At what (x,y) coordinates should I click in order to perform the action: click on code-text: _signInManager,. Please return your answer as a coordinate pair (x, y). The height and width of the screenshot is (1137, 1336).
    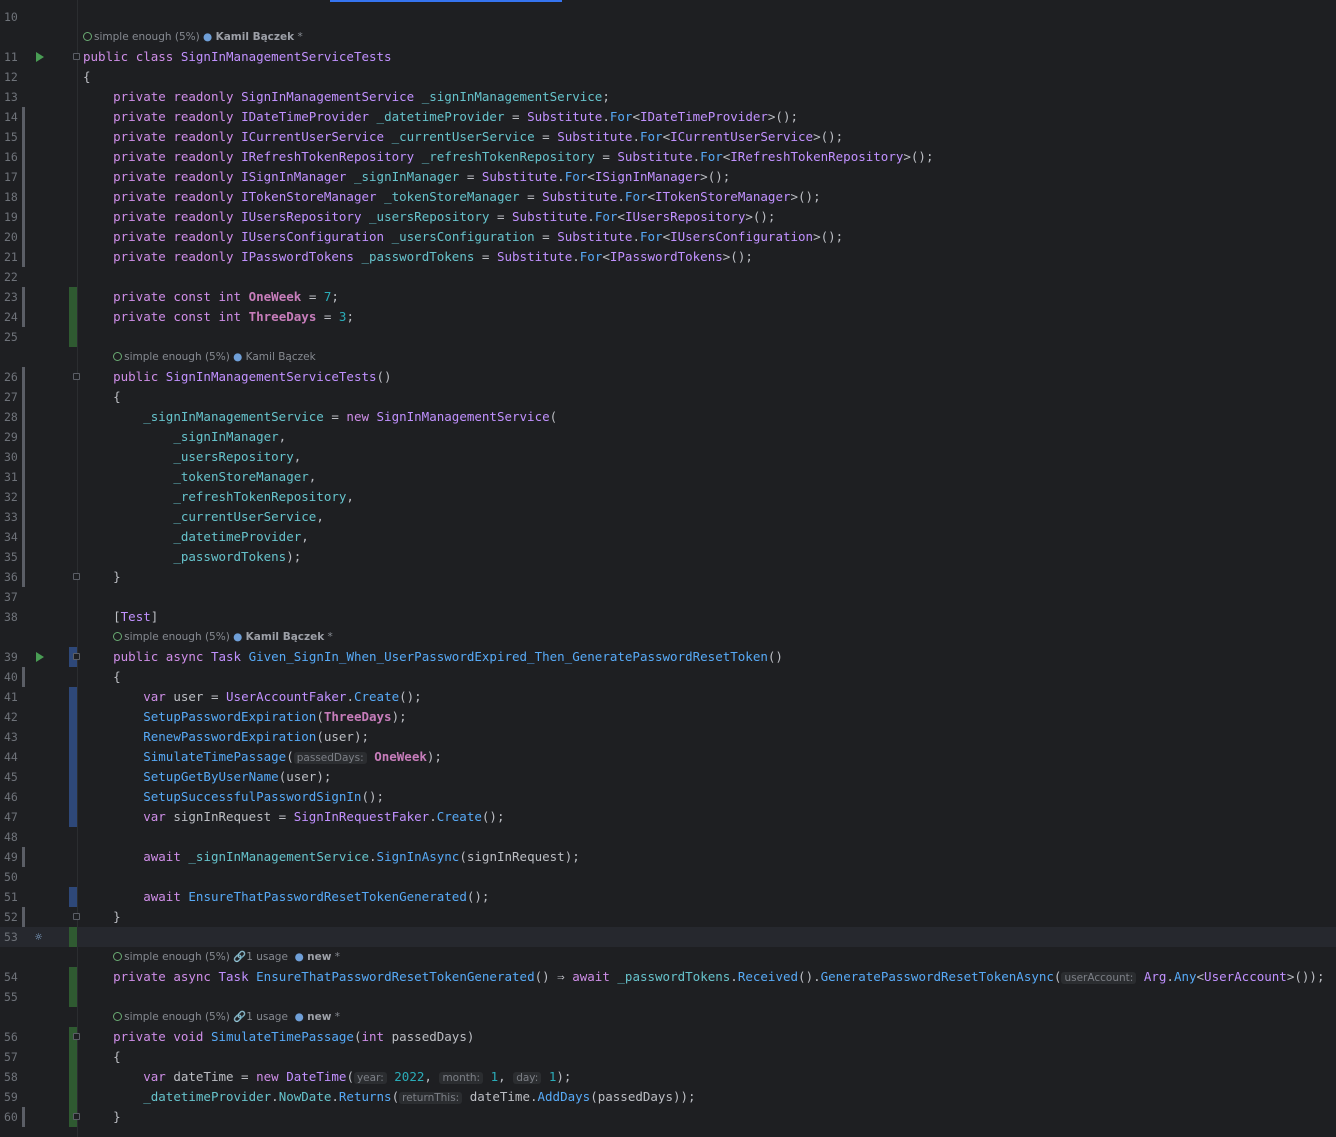
    Looking at the image, I should click on (230, 436).